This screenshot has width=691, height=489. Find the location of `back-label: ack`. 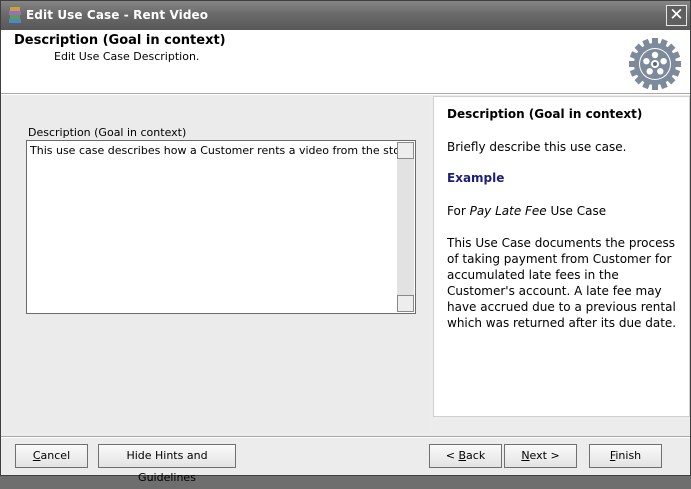

back-label: ack is located at coordinates (476, 455).